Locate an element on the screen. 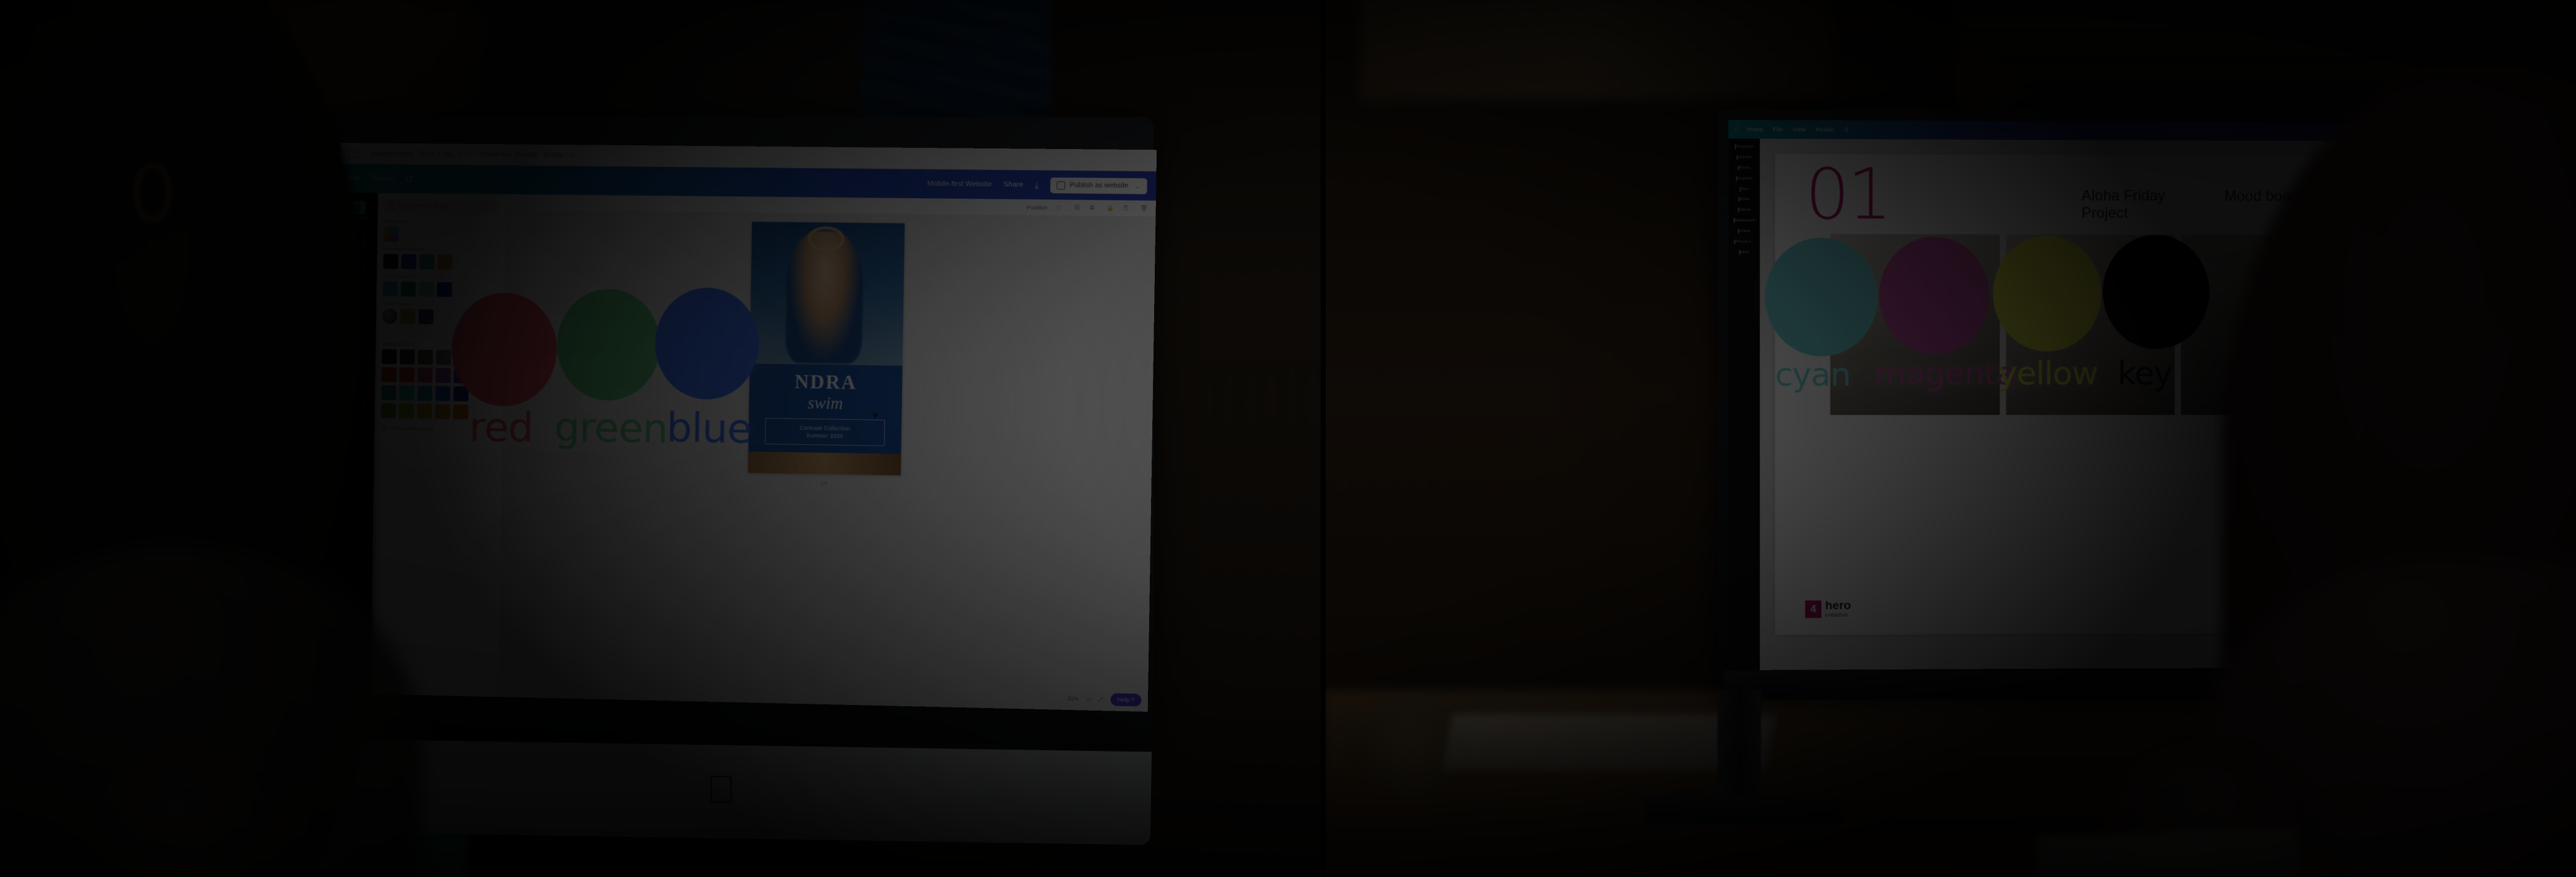 The height and width of the screenshot is (877, 2576). slide-logo: 4 hero creative is located at coordinates (1828, 609).